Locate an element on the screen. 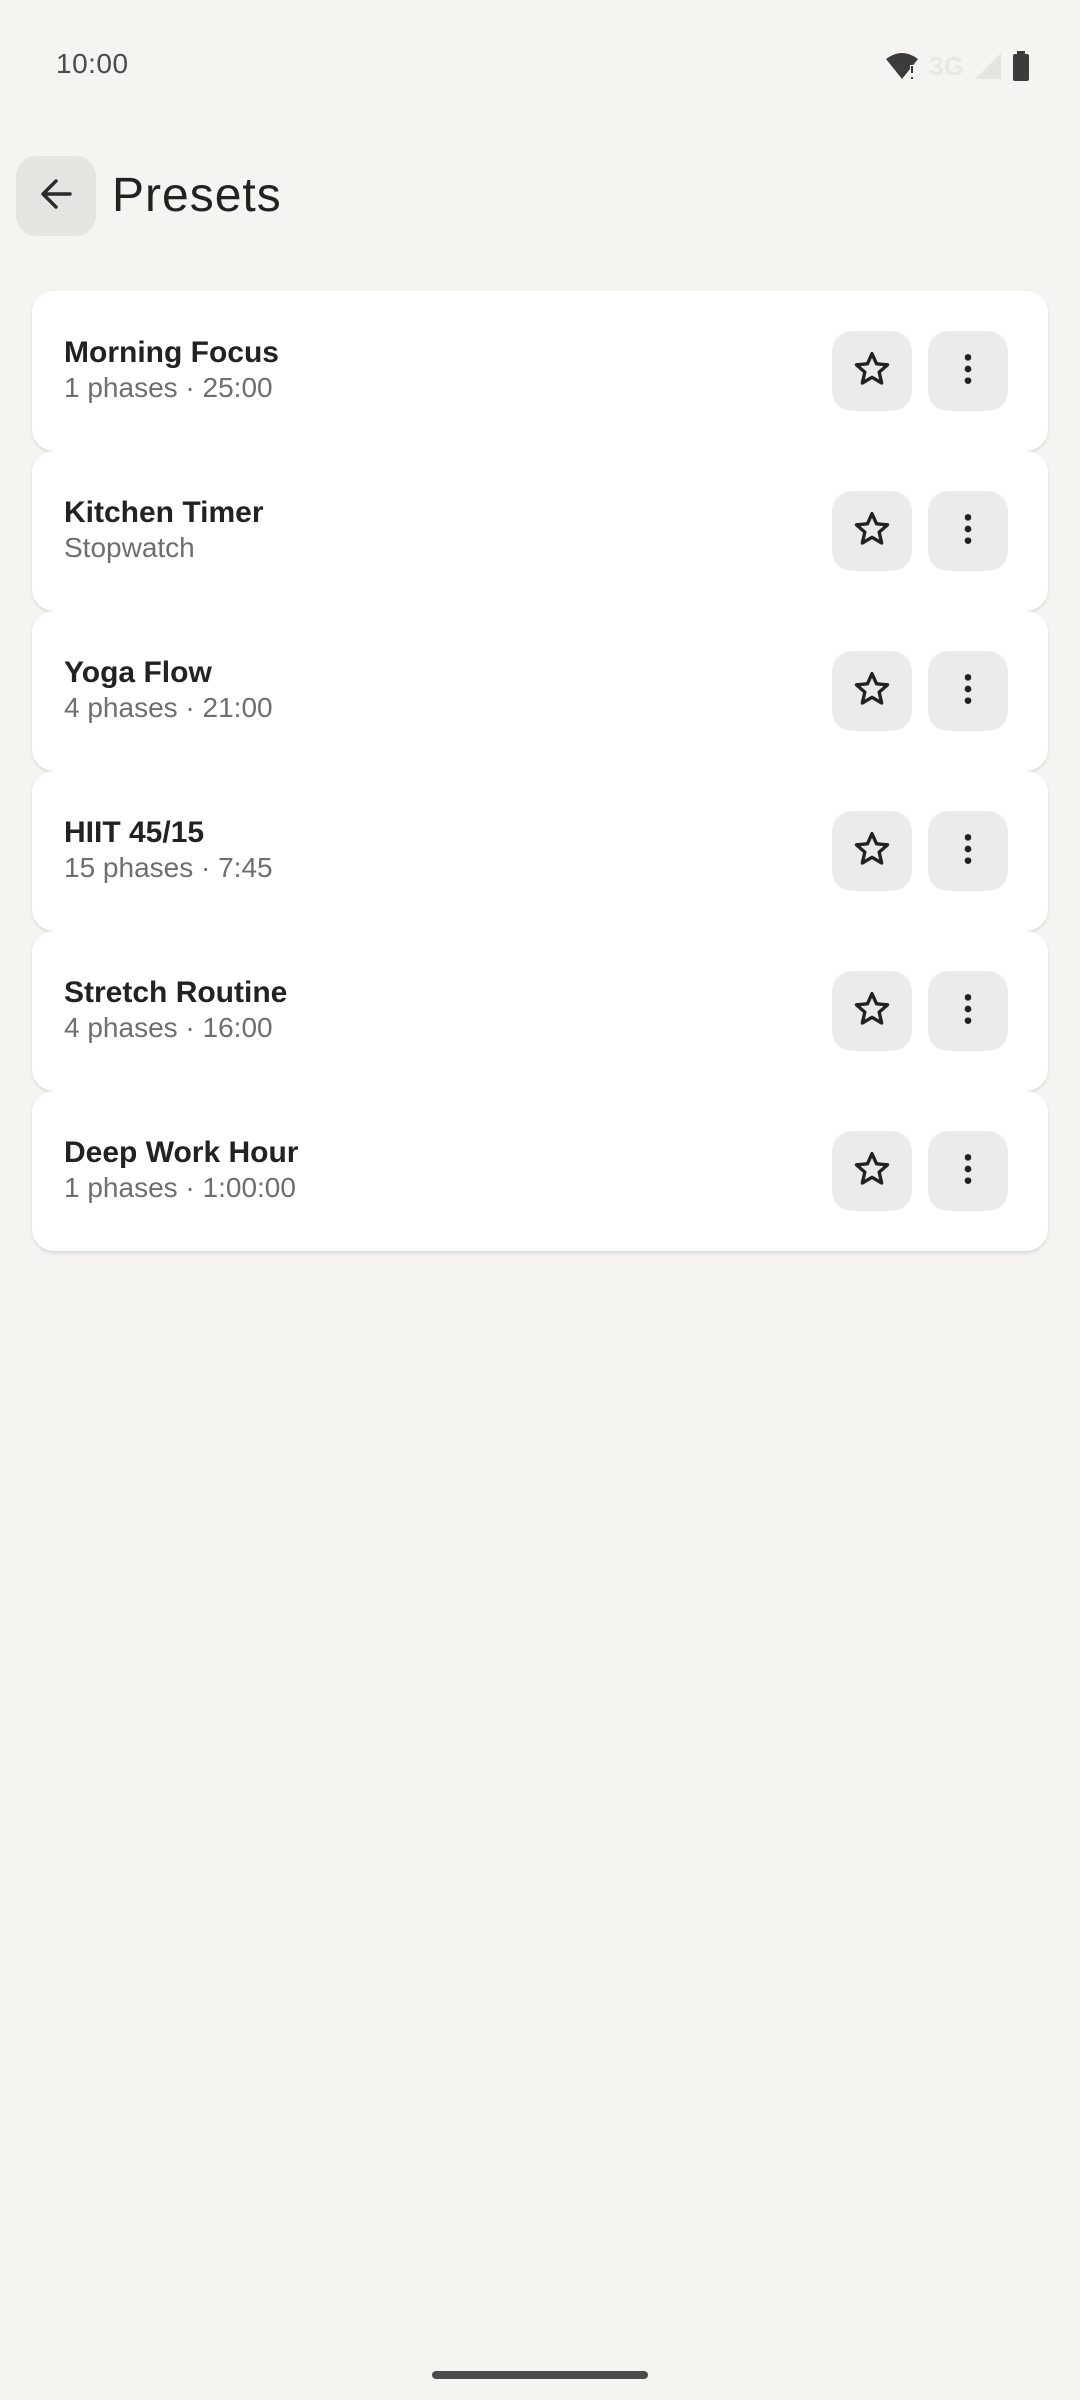 Image resolution: width=1080 pixels, height=2400 pixels. preset-item: Stretch Routine 4 phases · 16:00 is located at coordinates (540, 1011).